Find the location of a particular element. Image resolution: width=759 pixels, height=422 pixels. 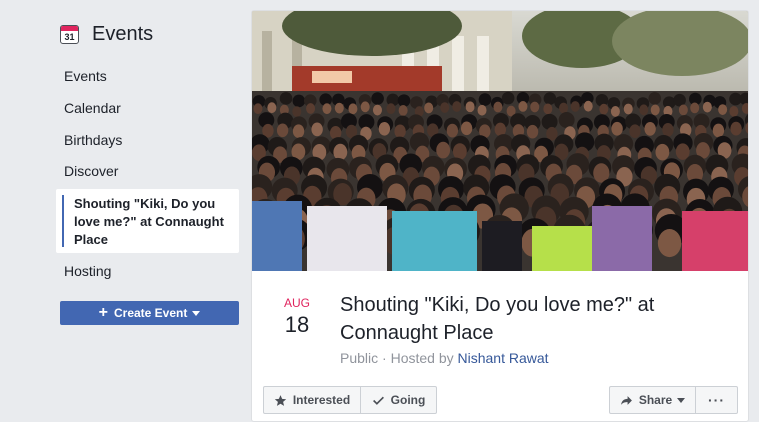

sidebar-header: 31 Events is located at coordinates (106, 34).